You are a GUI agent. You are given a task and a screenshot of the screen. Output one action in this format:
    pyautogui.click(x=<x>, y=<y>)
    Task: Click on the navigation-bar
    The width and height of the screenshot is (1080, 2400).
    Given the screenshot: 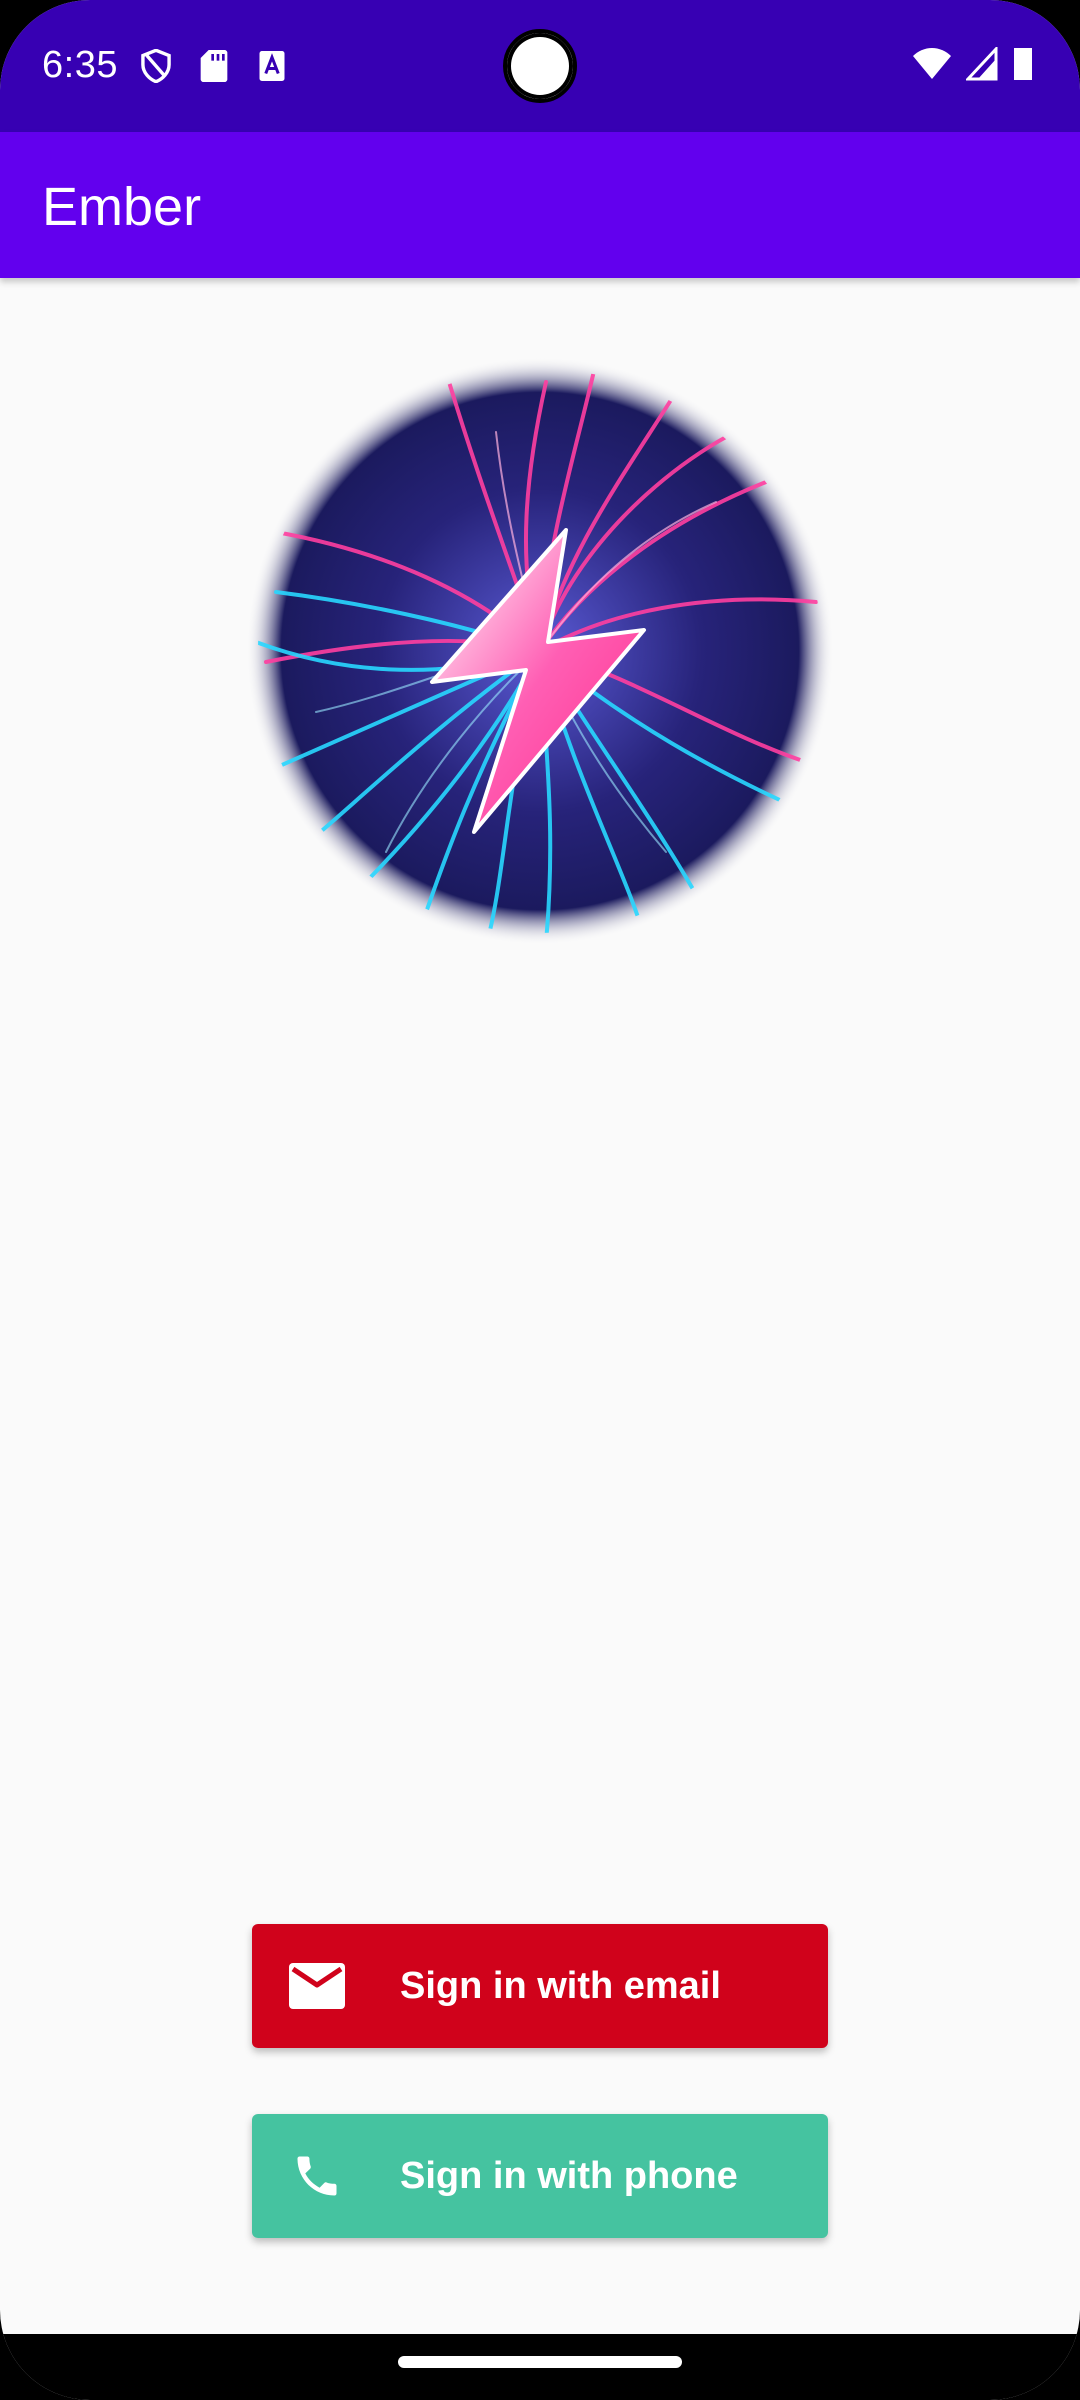 What is the action you would take?
    pyautogui.click(x=540, y=2367)
    